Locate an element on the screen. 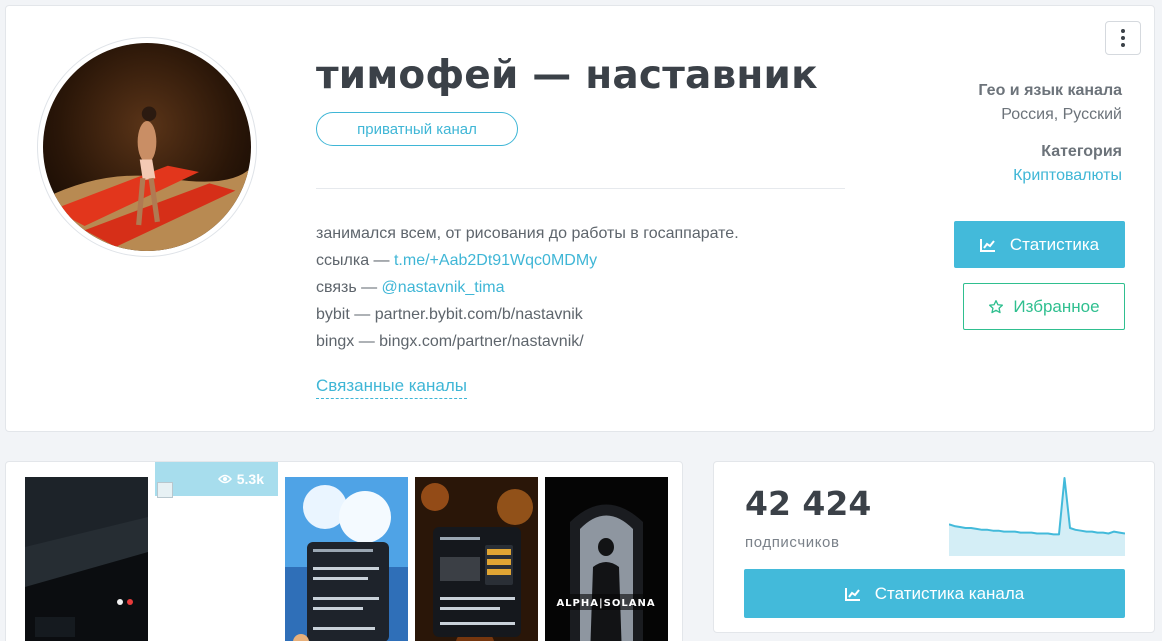  category-label: Категория is located at coordinates (1081, 151).